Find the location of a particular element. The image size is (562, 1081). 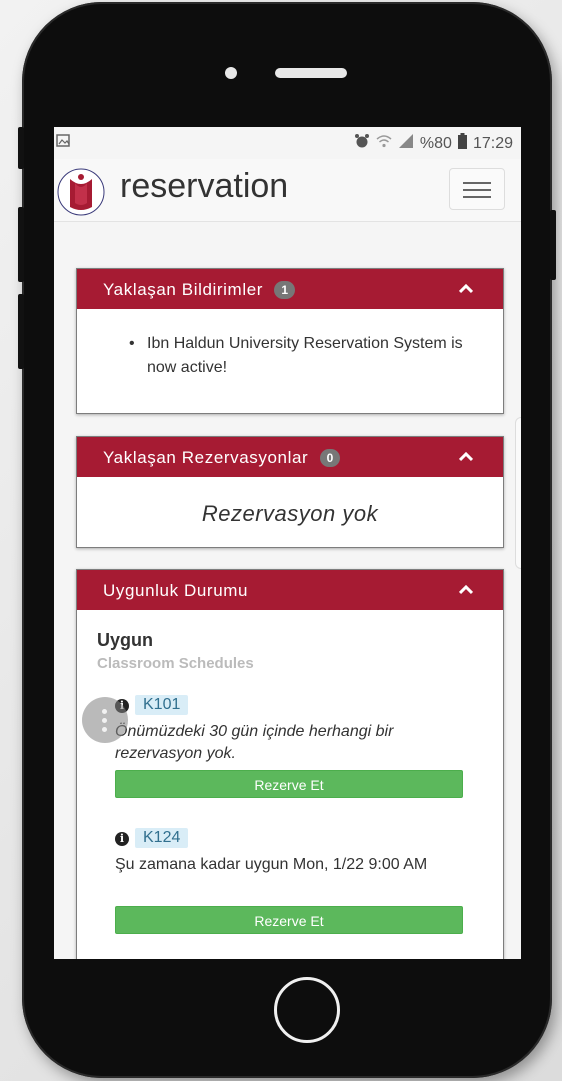

no-reservations-text: Rezervasyon yok is located at coordinates (290, 513).